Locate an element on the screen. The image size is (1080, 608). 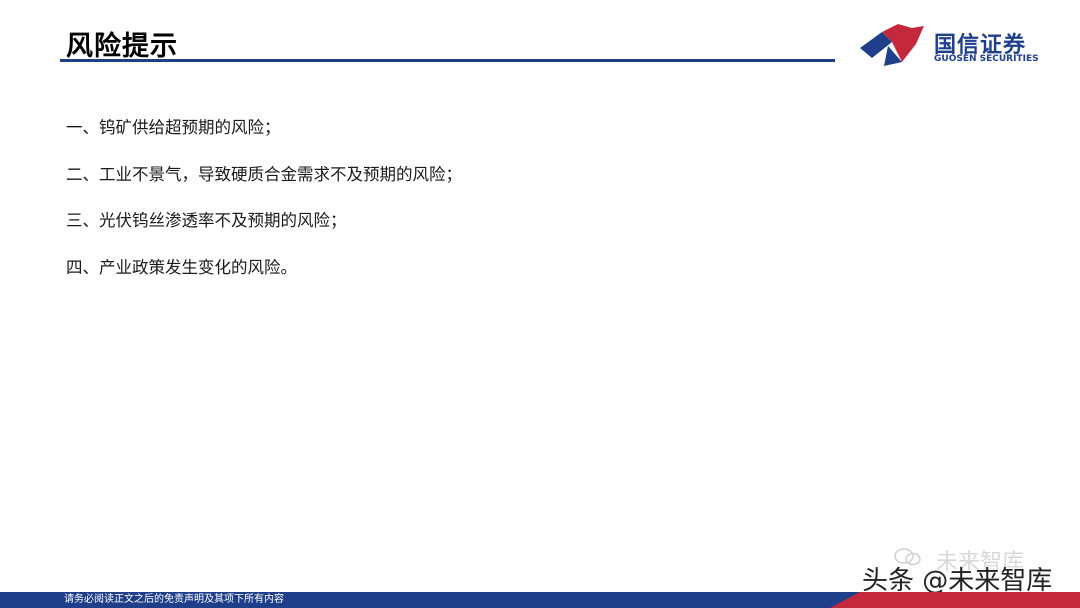
title-divider is located at coordinates (447, 60).